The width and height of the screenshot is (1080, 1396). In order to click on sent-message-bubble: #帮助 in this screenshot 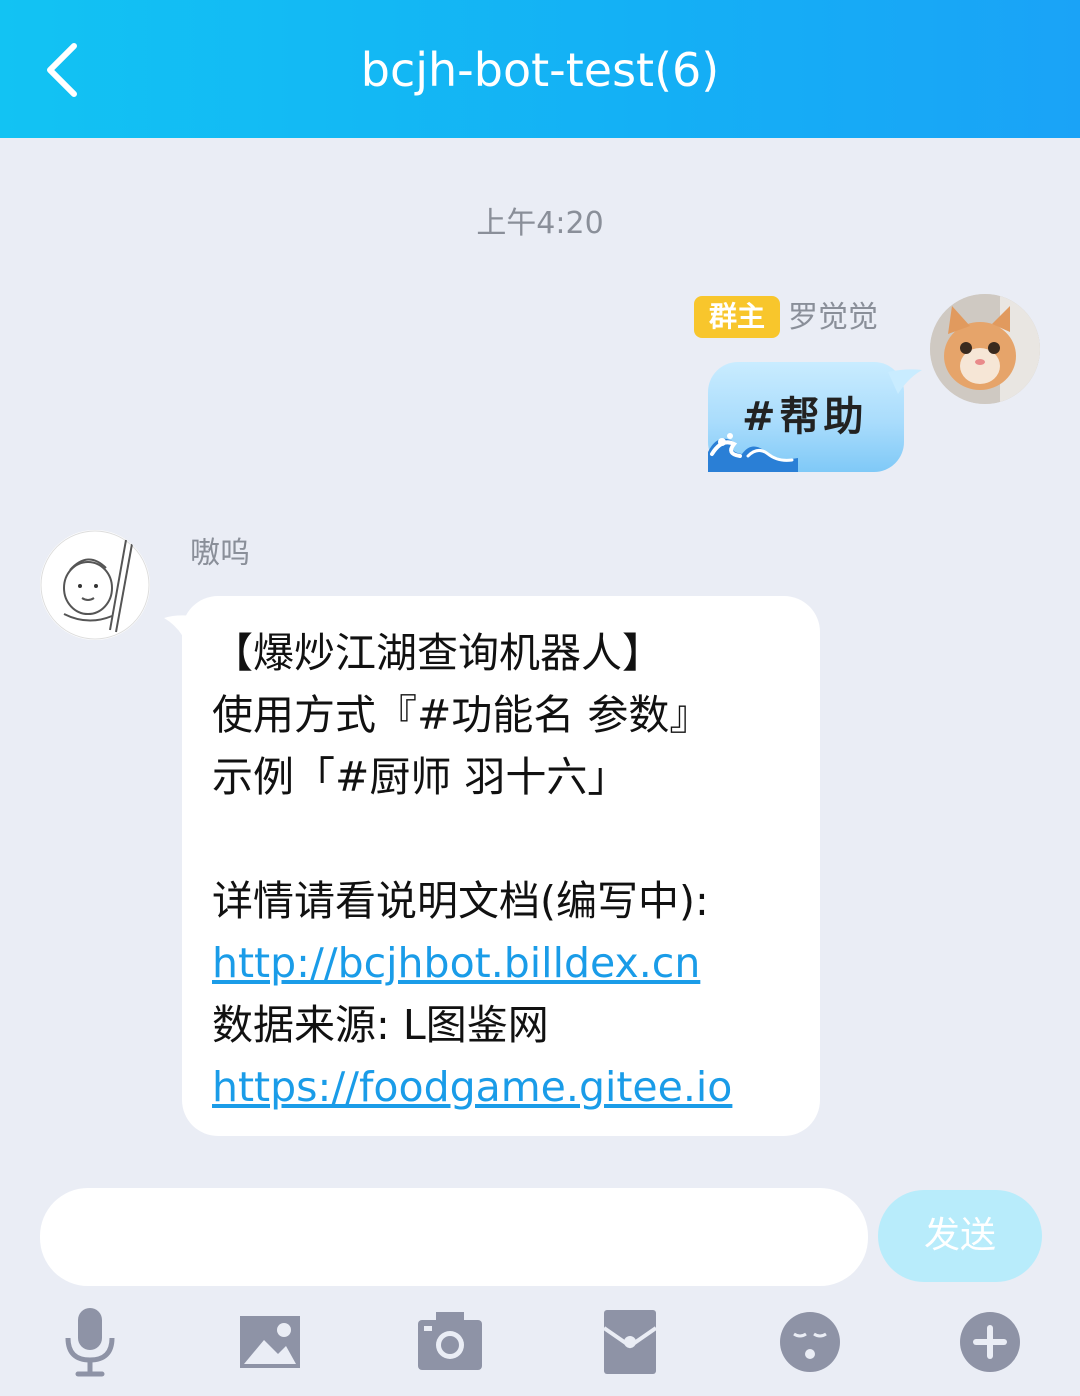, I will do `click(815, 417)`.